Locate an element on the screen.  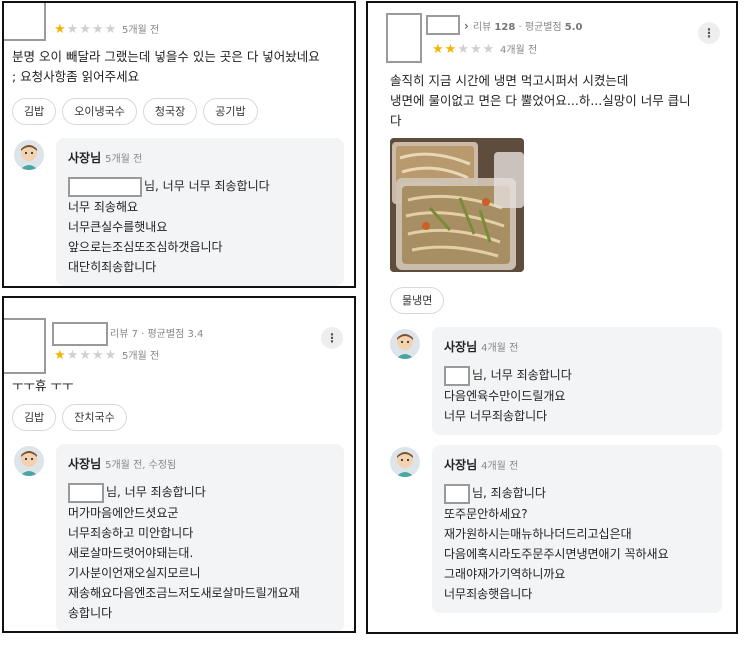
menu-tag: 물냉면 is located at coordinates (417, 300).